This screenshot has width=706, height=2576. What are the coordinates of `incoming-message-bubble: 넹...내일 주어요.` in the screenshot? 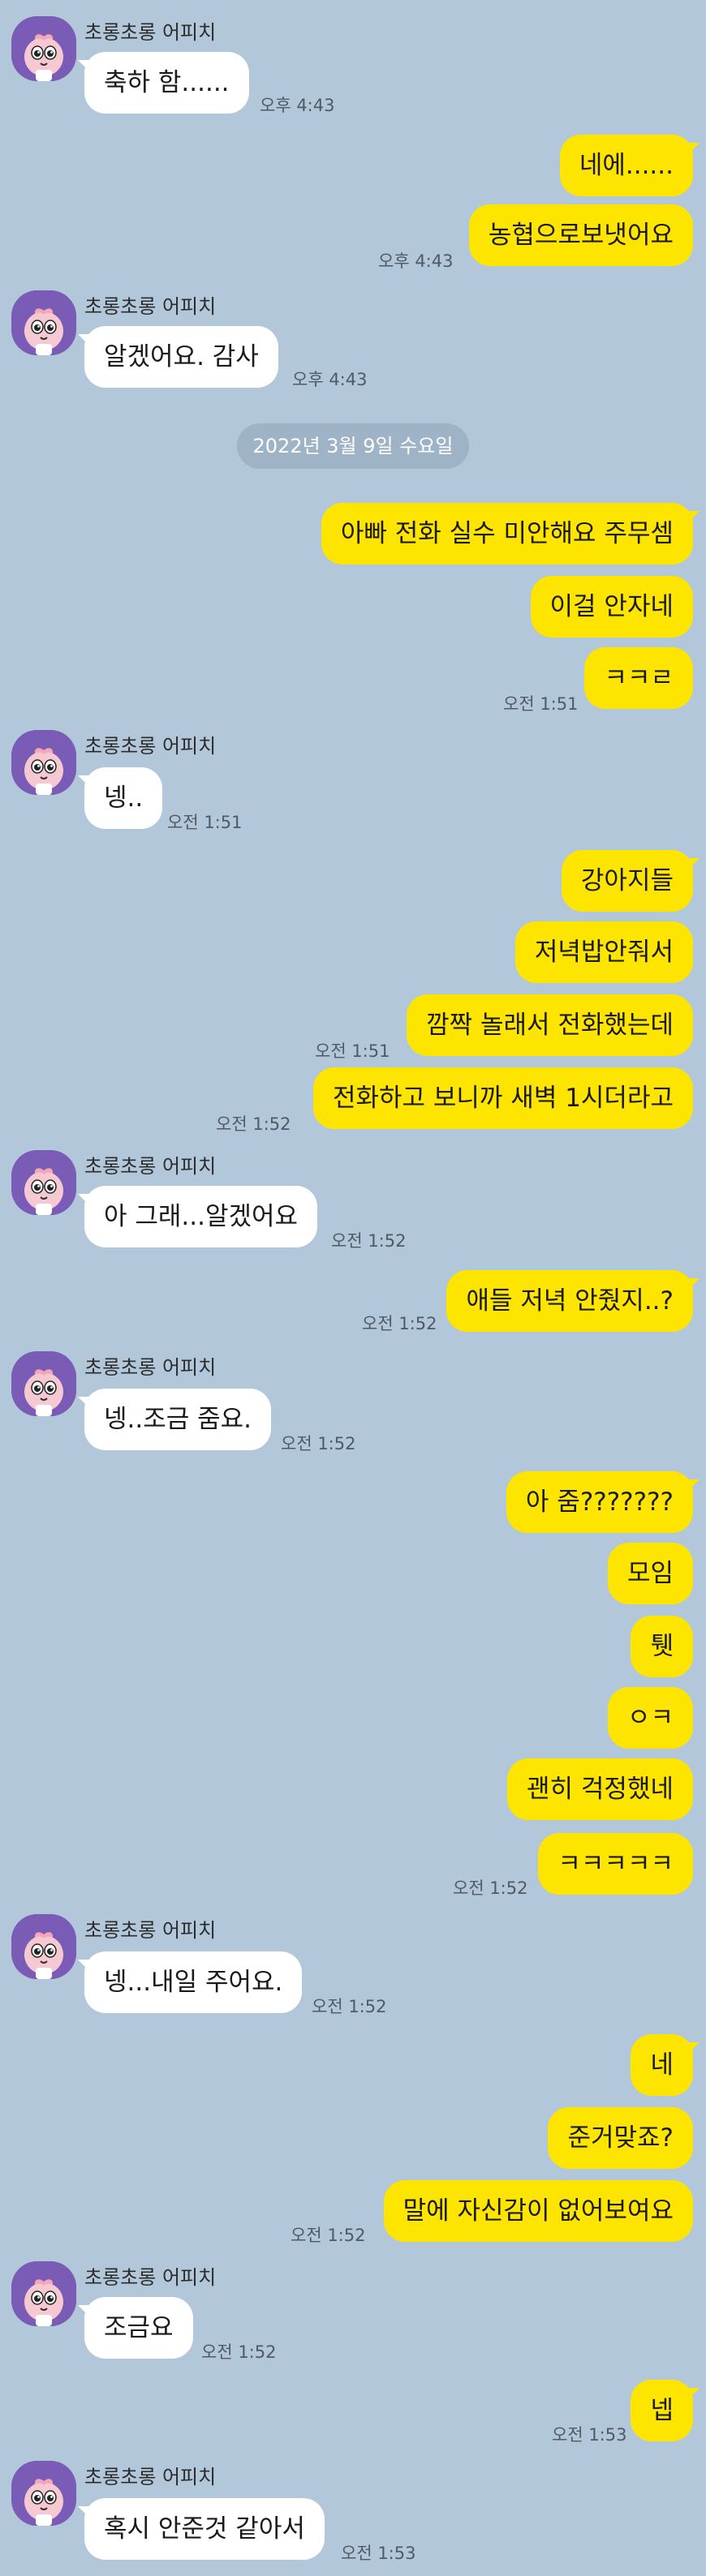 It's located at (190, 1982).